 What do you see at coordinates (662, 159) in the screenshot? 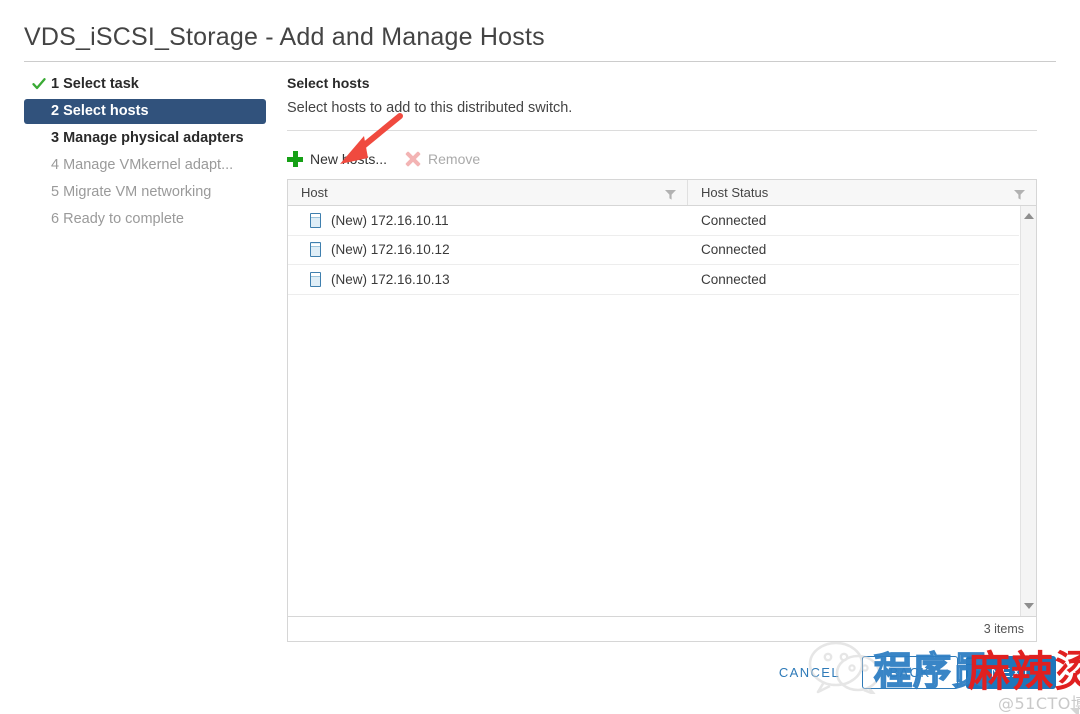
I see `hosts-toolbar: New hosts... Remove` at bounding box center [662, 159].